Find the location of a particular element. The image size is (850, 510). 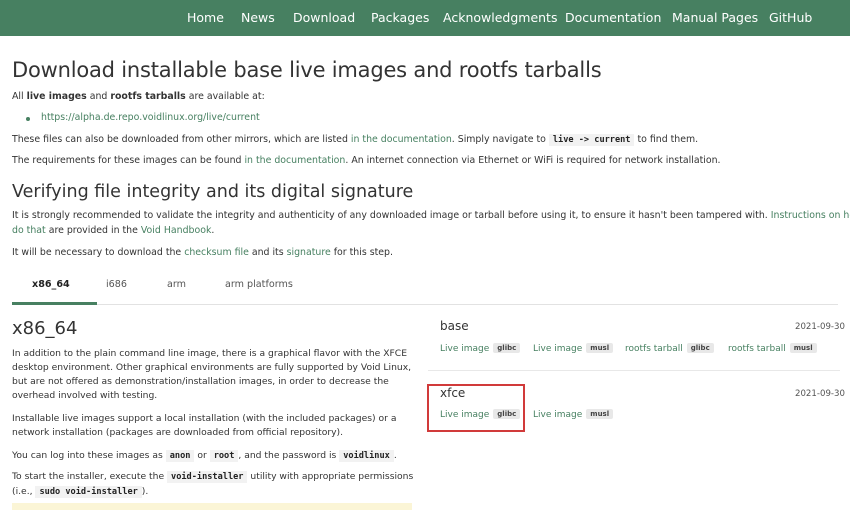

sudo-void-installer-code: sudo void-installer is located at coordinates (88, 492).